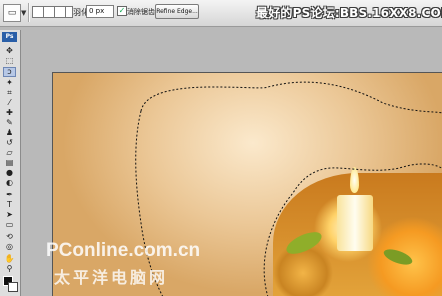 Image resolution: width=442 pixels, height=296 pixels. Describe the element at coordinates (69, 12) in the screenshot. I see `intersect-selection-mode-icon` at that location.